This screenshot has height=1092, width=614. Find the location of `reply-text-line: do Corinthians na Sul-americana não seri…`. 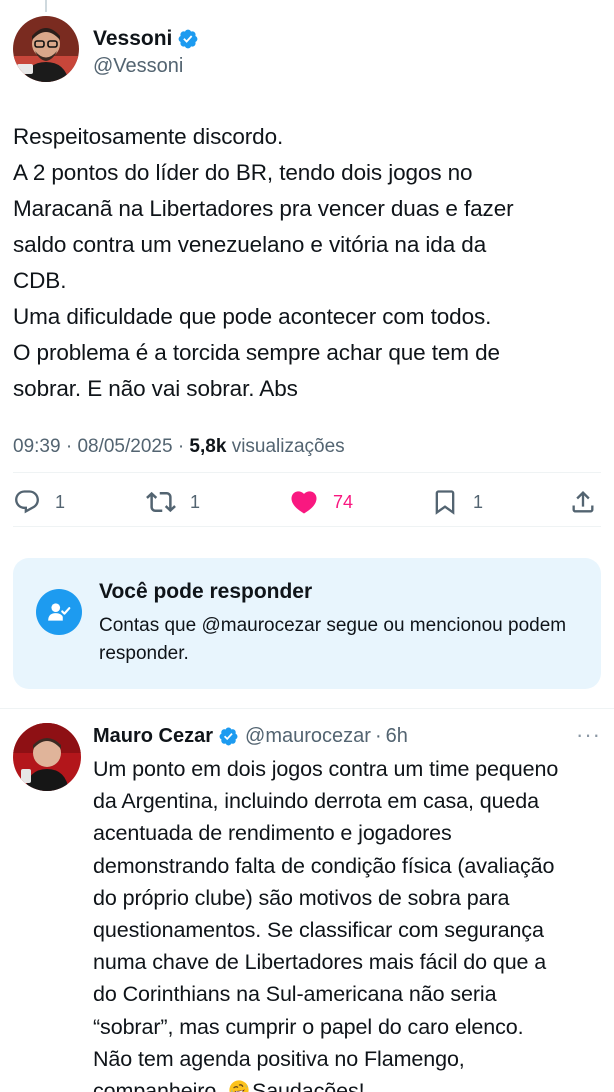

reply-text-line: do Corinthians na Sul-americana não seri… is located at coordinates (295, 994).